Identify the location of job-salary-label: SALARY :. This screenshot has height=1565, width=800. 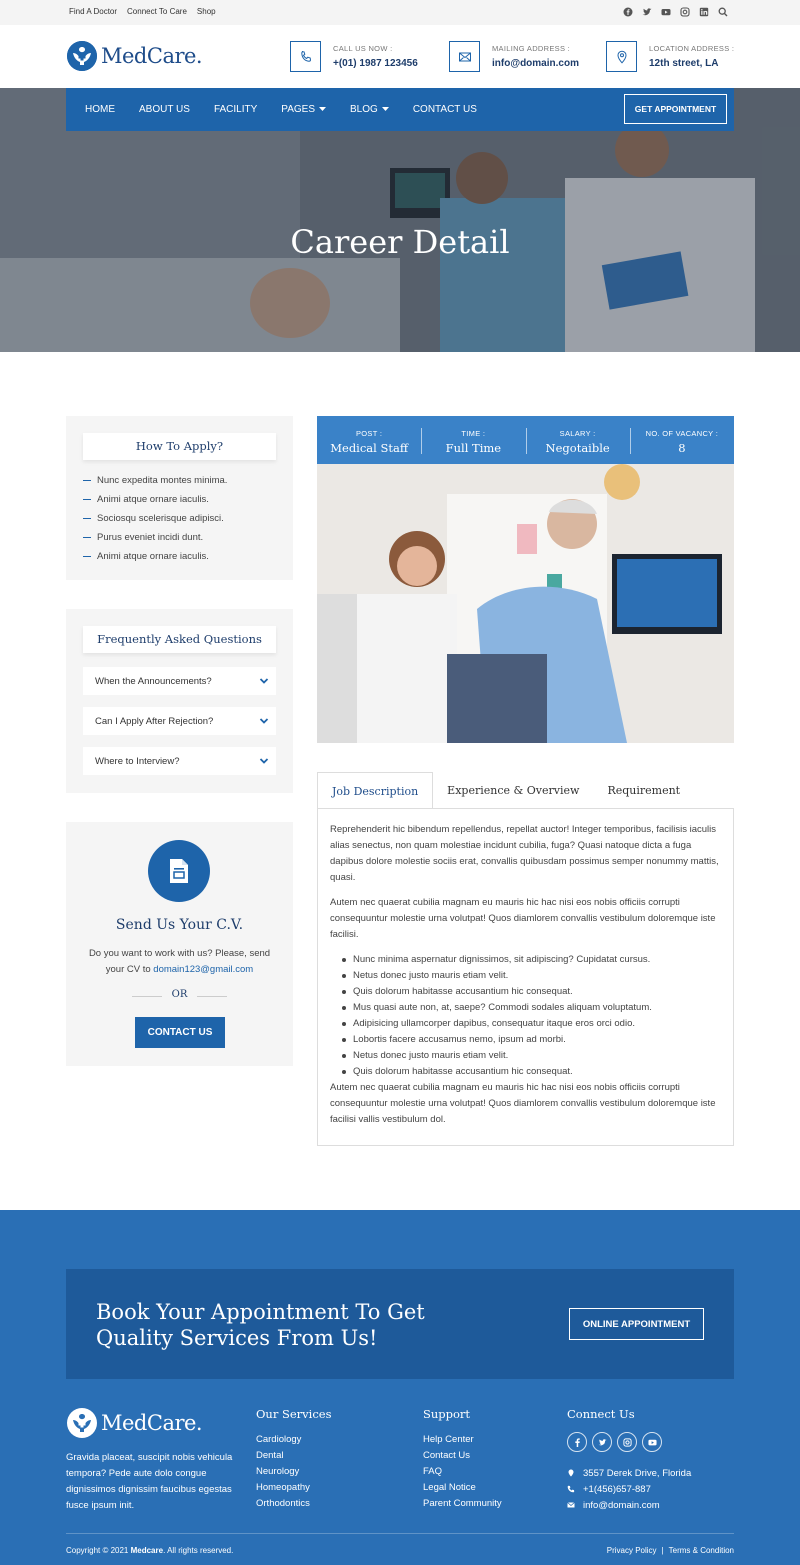
(577, 433).